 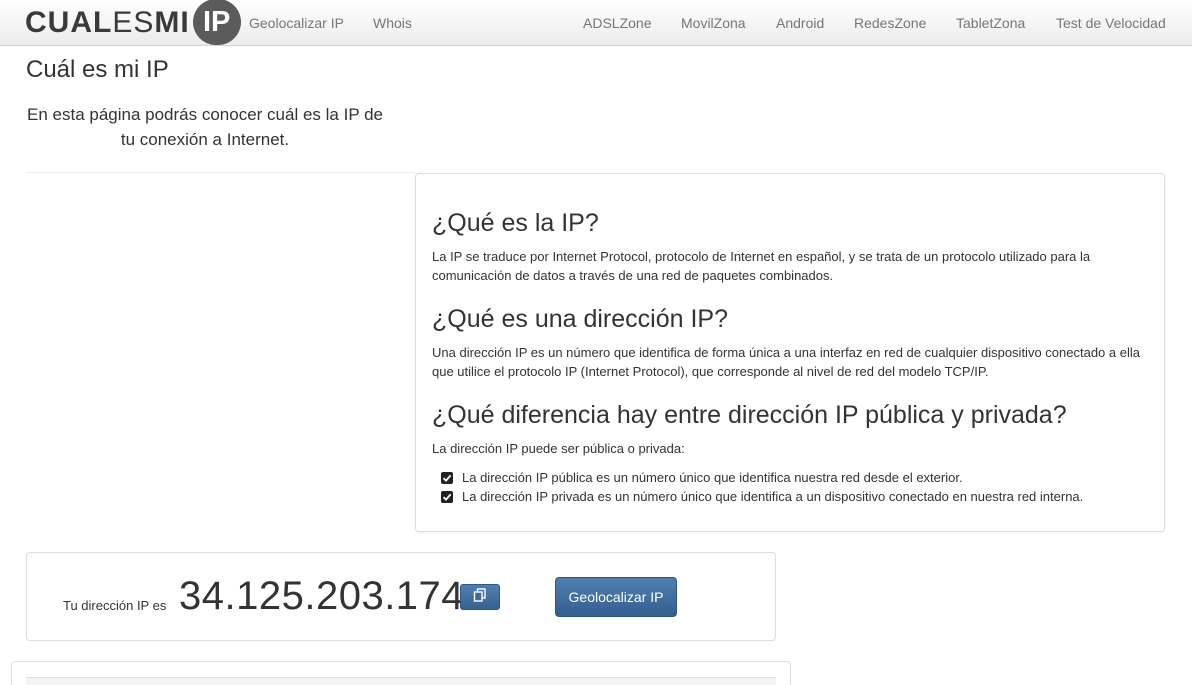 I want to click on site-logo: CUALESMI IP, so click(x=133, y=23).